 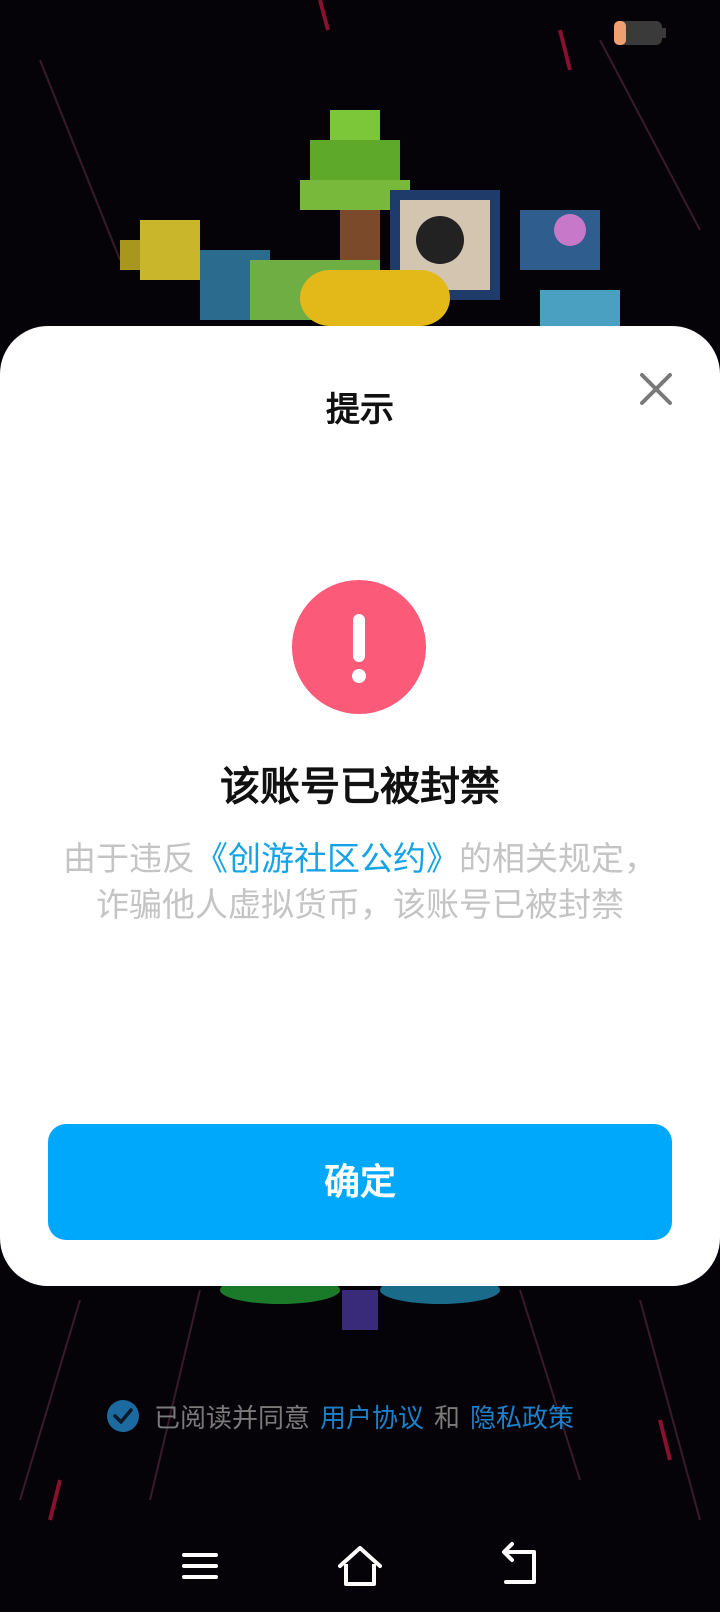 I want to click on dialog-title: 提示, so click(x=360, y=410).